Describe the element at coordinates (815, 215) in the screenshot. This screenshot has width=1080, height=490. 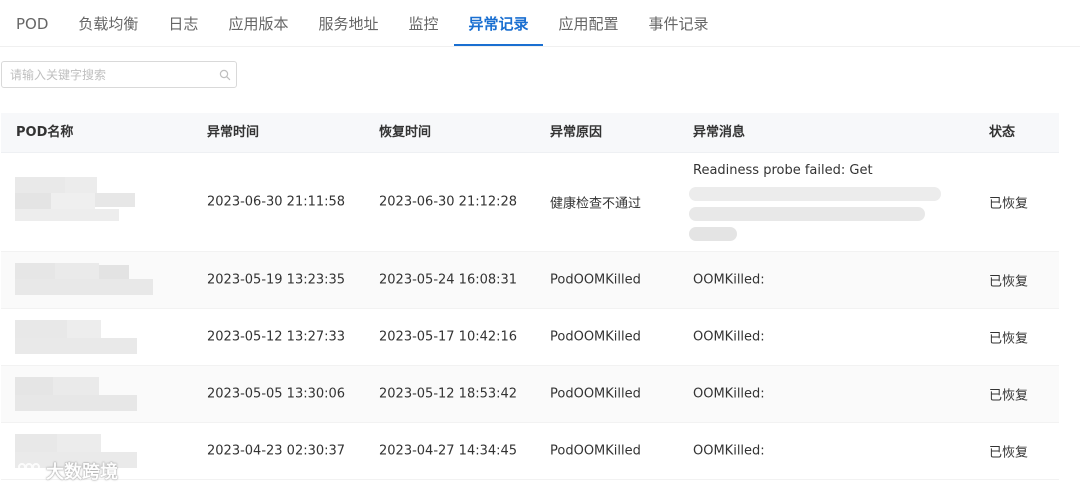
I see `redacted-message-detail` at that location.